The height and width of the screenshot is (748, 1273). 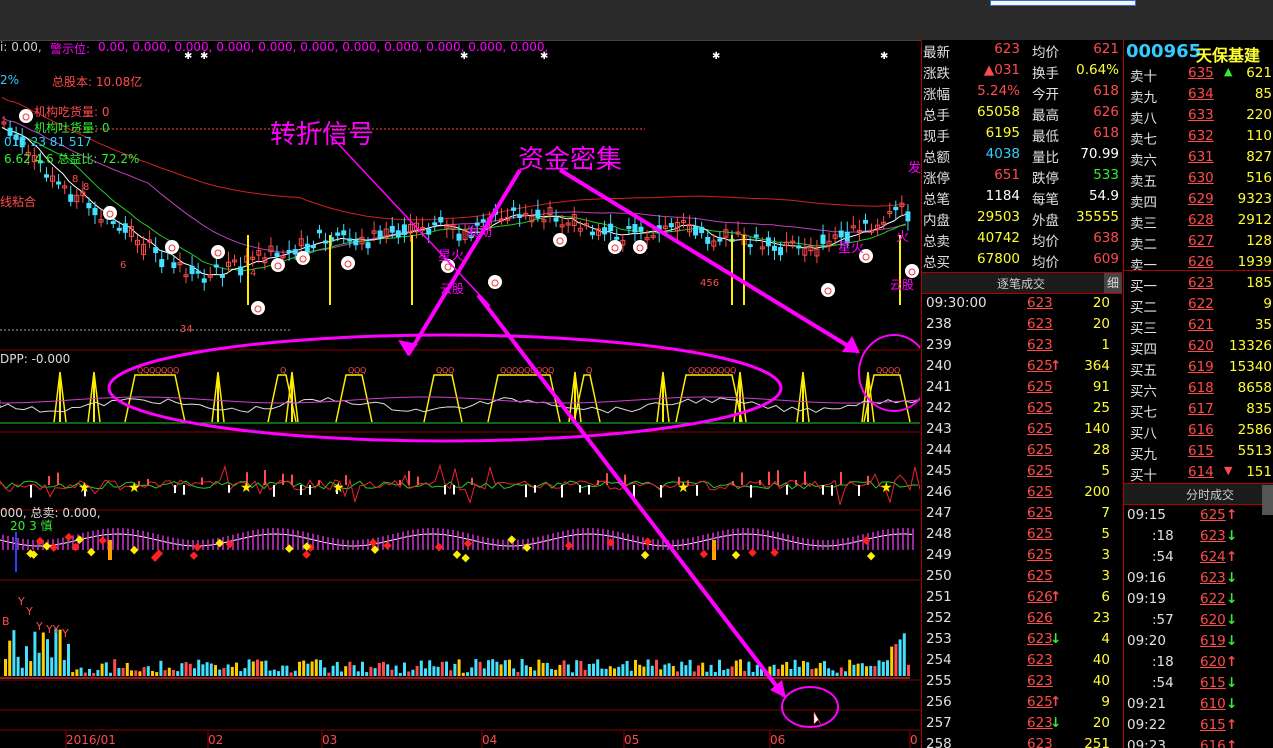 What do you see at coordinates (1198, 200) in the screenshot?
I see `order-book-row: 卖四 629 9323` at bounding box center [1198, 200].